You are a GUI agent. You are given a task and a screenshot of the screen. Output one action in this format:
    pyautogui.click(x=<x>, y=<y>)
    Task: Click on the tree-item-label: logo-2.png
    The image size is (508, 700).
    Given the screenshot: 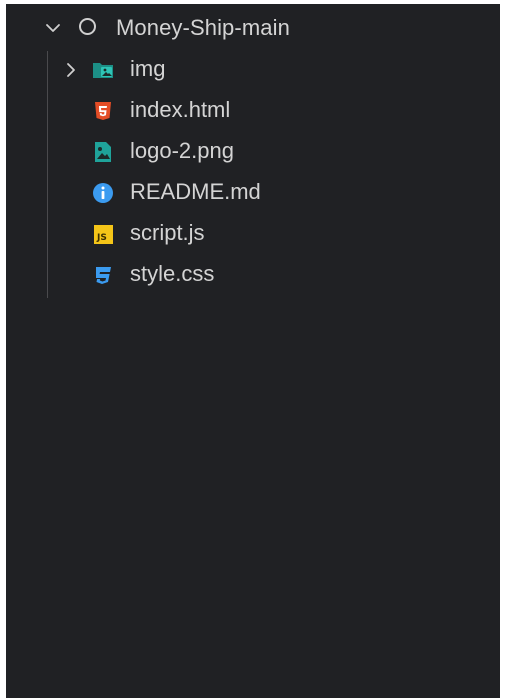 What is the action you would take?
    pyautogui.click(x=182, y=150)
    